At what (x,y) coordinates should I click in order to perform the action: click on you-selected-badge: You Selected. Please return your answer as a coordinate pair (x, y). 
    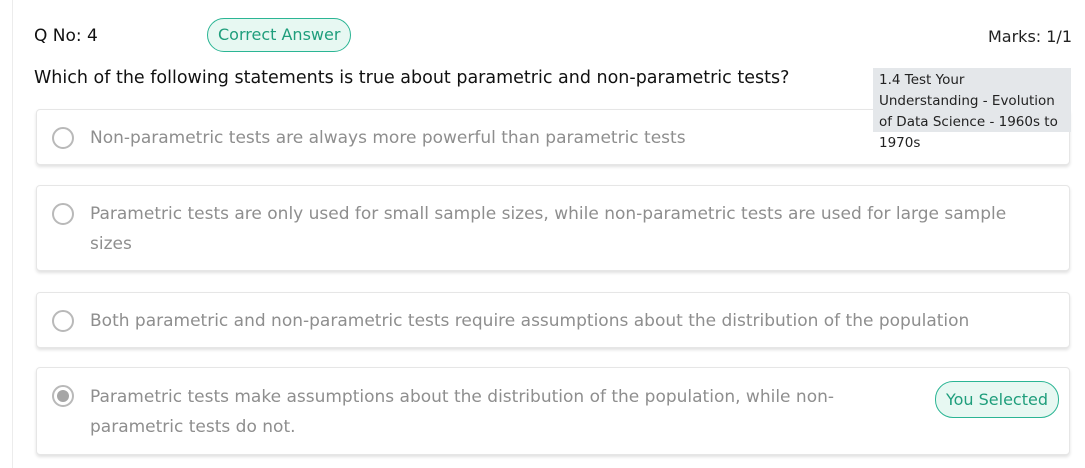
    Looking at the image, I should click on (996, 399).